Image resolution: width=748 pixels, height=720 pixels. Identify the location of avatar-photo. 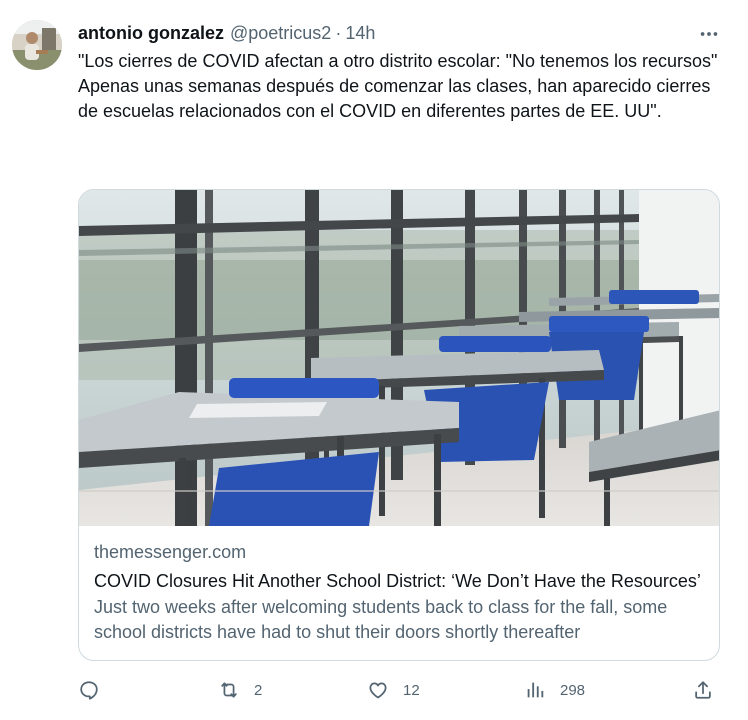
(37, 45).